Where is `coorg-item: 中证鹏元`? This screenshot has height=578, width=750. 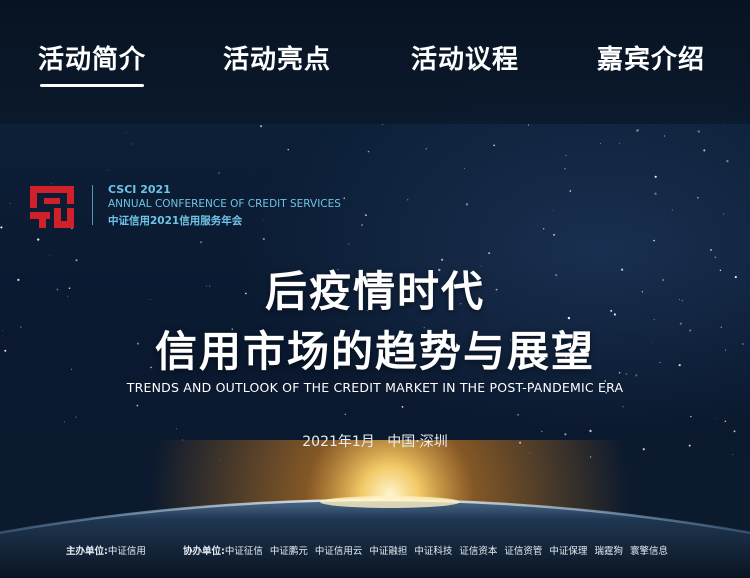
coorg-item: 中证鹏元 is located at coordinates (288, 551).